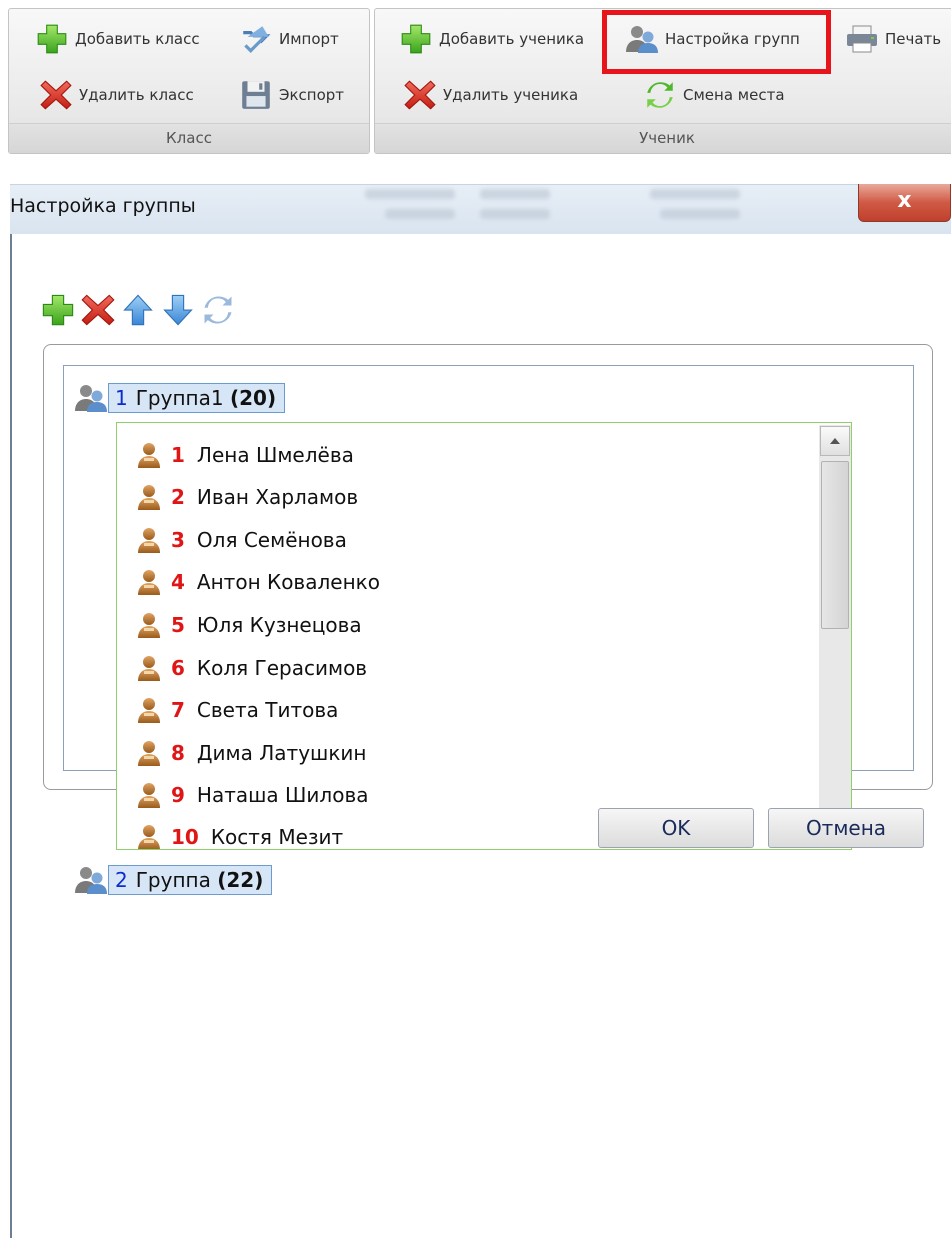  I want to click on student-number: 10, so click(185, 837).